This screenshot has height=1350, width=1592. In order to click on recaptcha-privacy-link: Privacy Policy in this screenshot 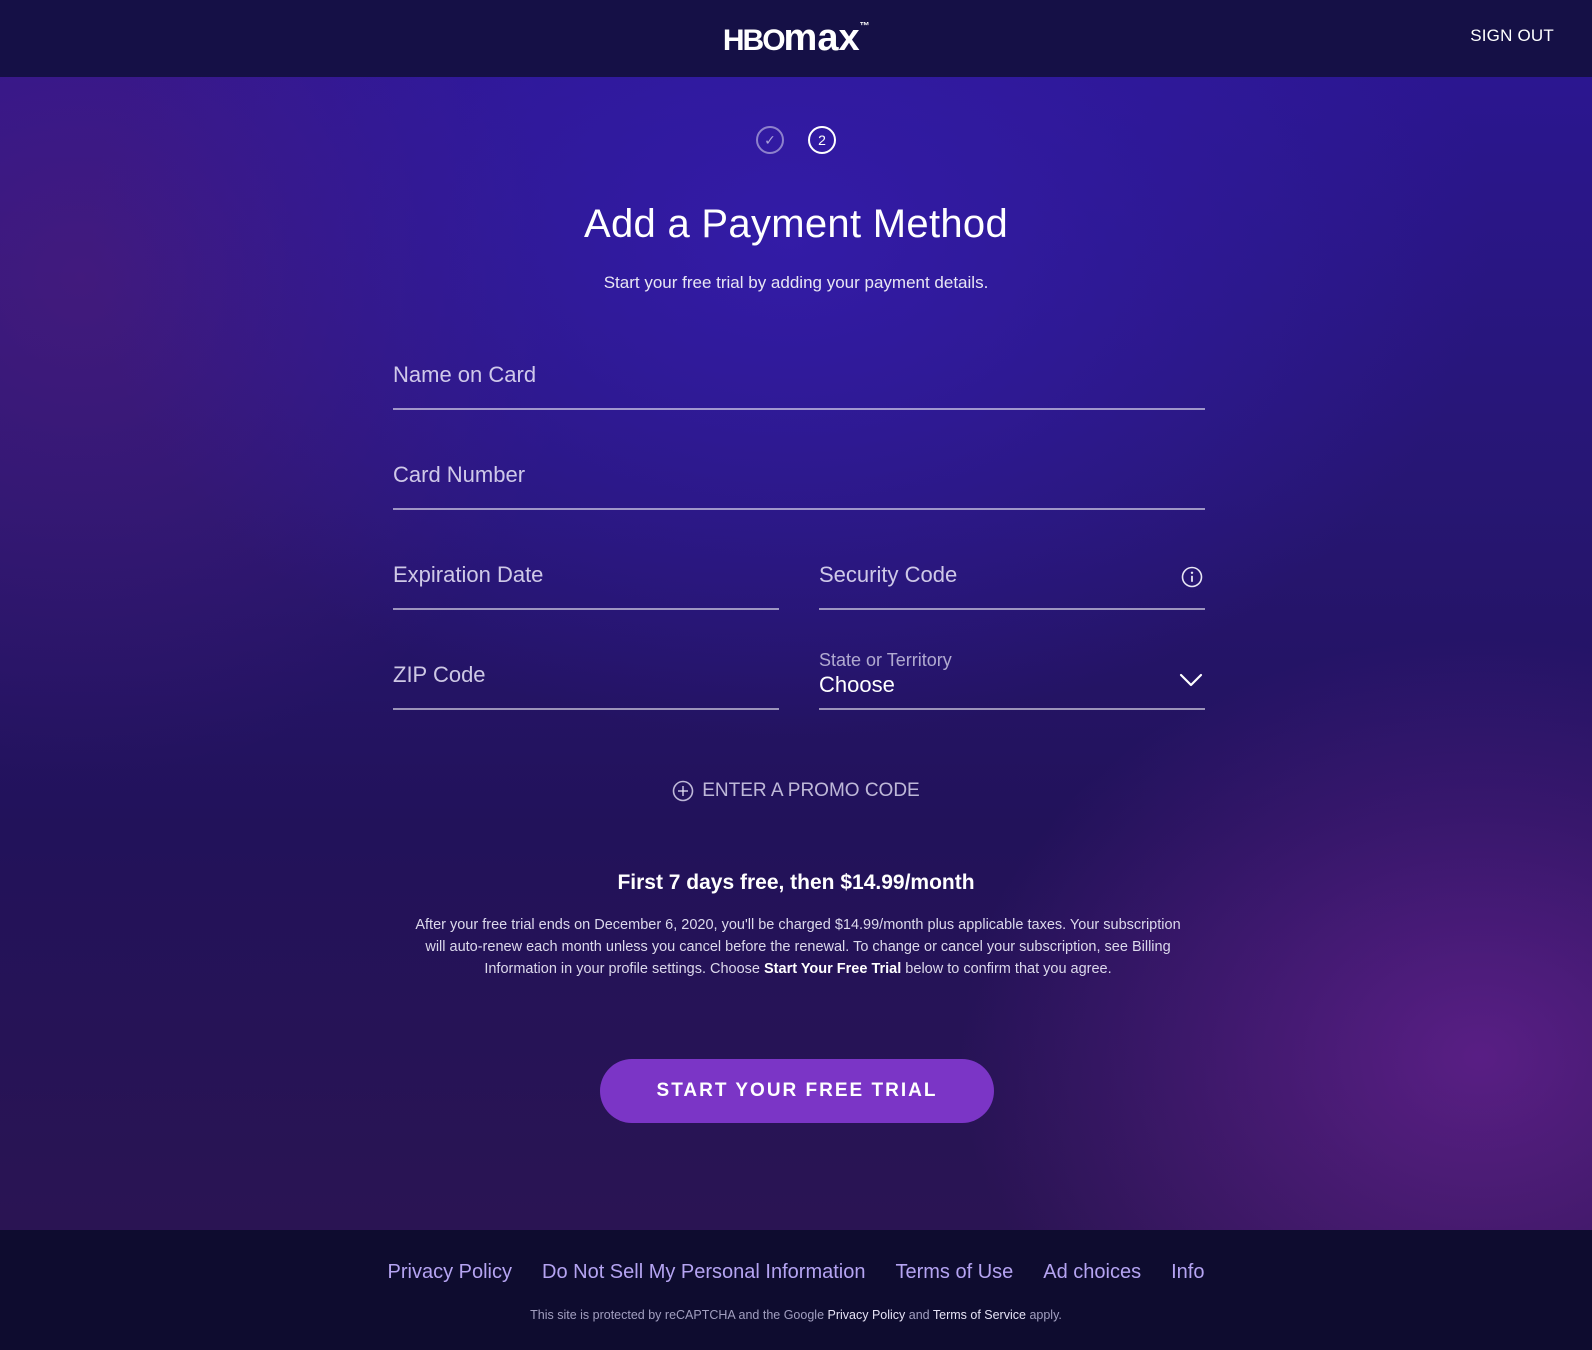, I will do `click(867, 1315)`.